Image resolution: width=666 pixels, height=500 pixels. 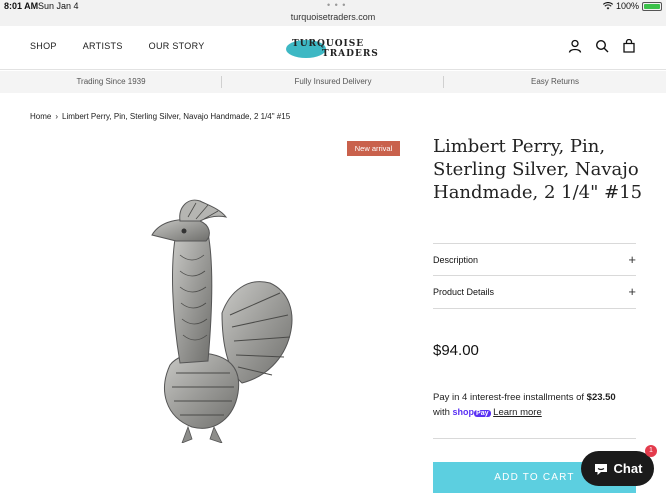 I want to click on nav-our-story: OUR STORY, so click(x=177, y=46).